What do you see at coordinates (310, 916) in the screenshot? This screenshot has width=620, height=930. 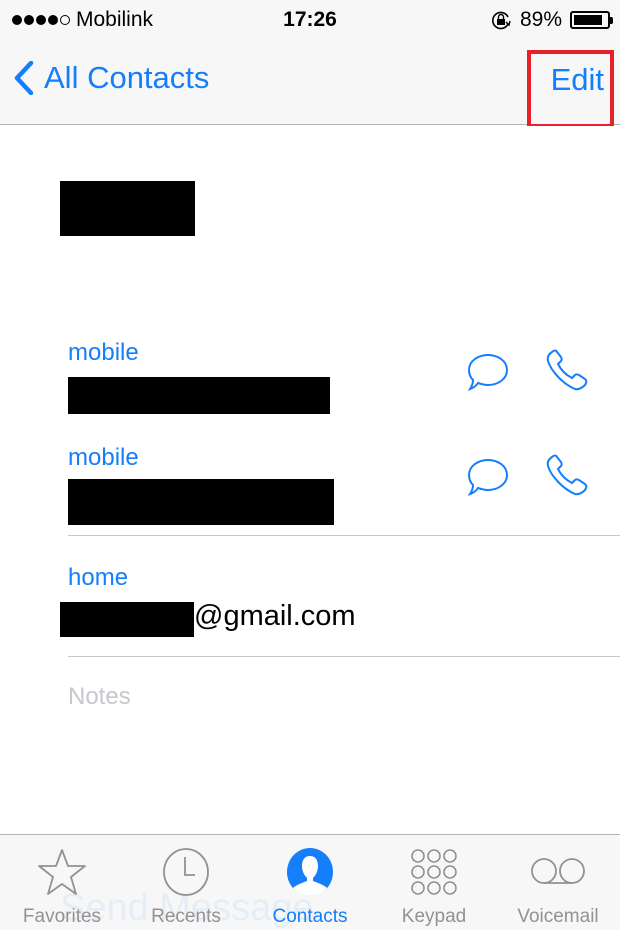 I see `tab-label: Contacts` at bounding box center [310, 916].